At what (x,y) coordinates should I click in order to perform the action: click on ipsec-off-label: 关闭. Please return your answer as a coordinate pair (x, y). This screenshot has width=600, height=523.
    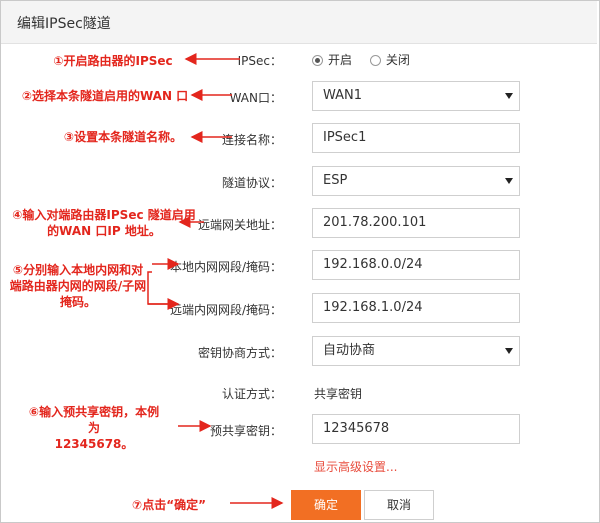
    Looking at the image, I should click on (397, 60).